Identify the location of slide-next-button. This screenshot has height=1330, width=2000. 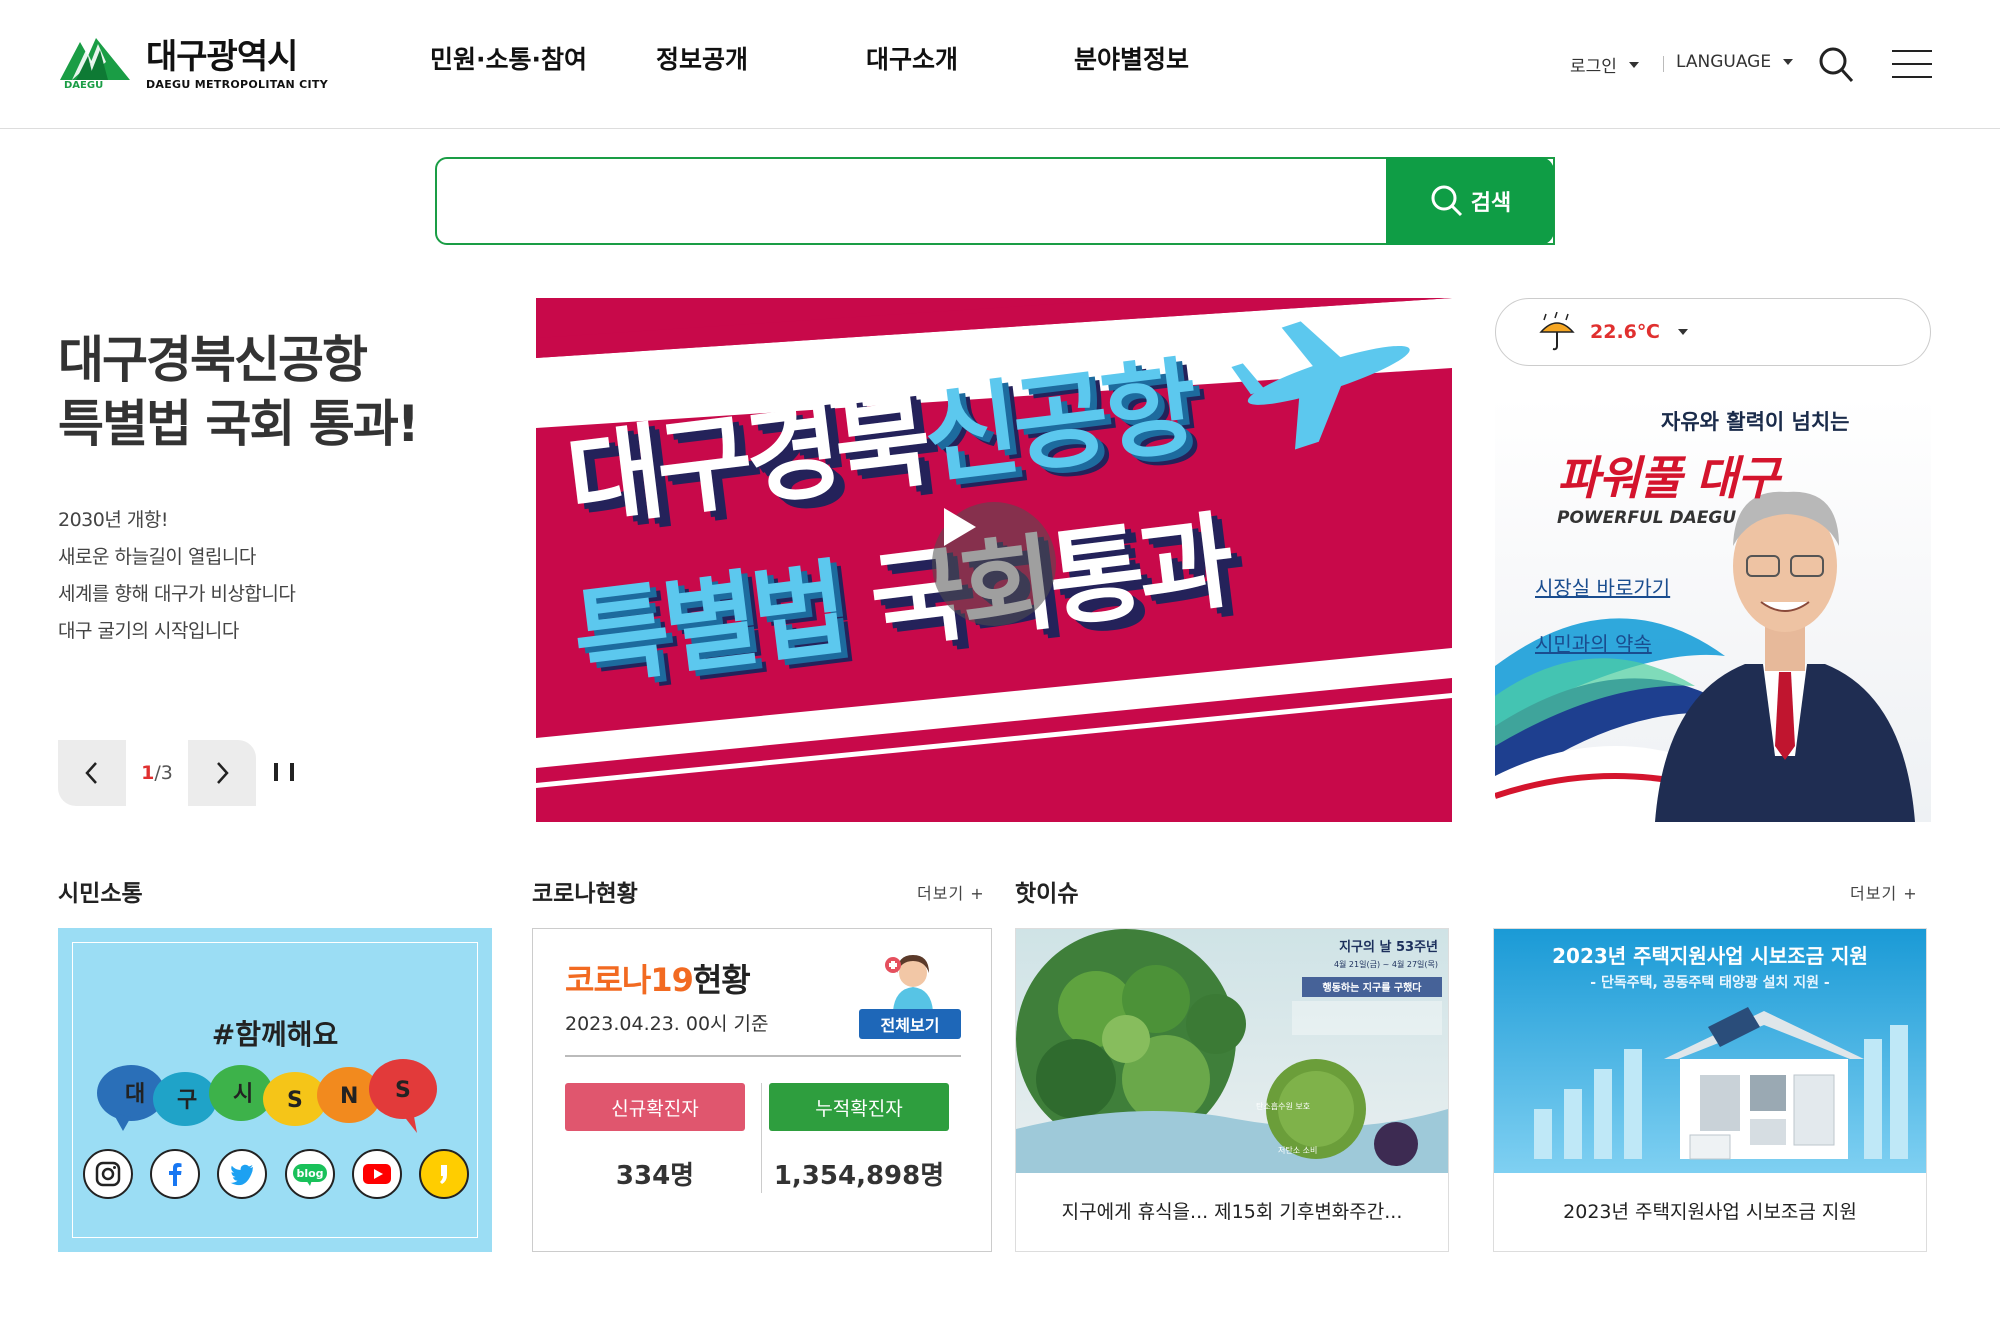
(222, 773).